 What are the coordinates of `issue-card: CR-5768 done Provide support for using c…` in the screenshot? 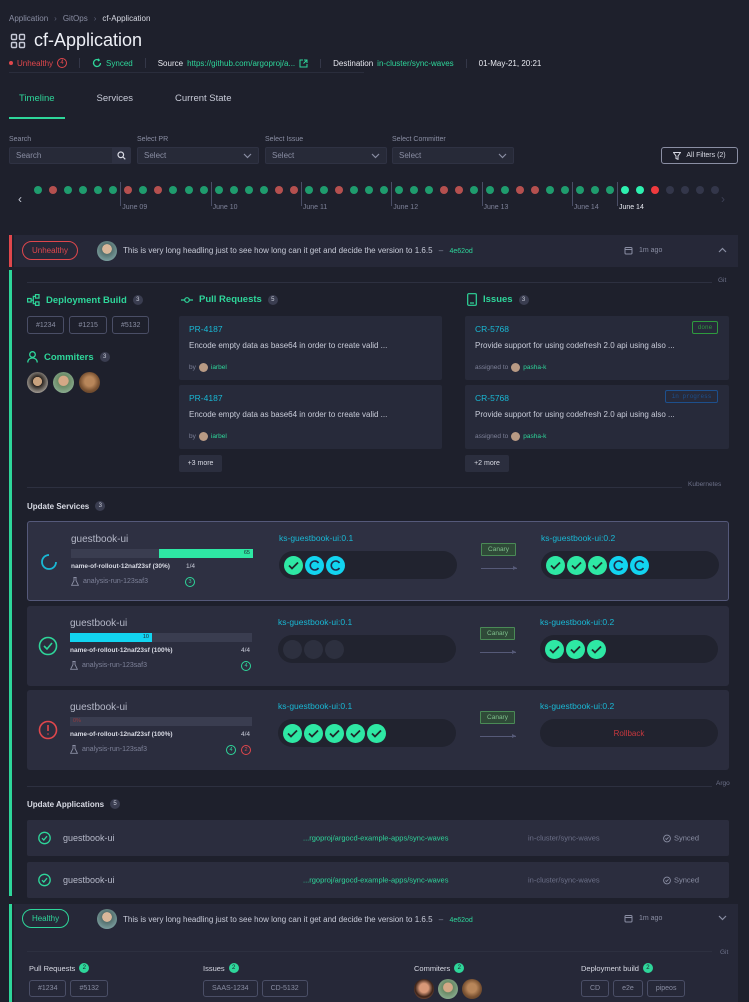 It's located at (597, 348).